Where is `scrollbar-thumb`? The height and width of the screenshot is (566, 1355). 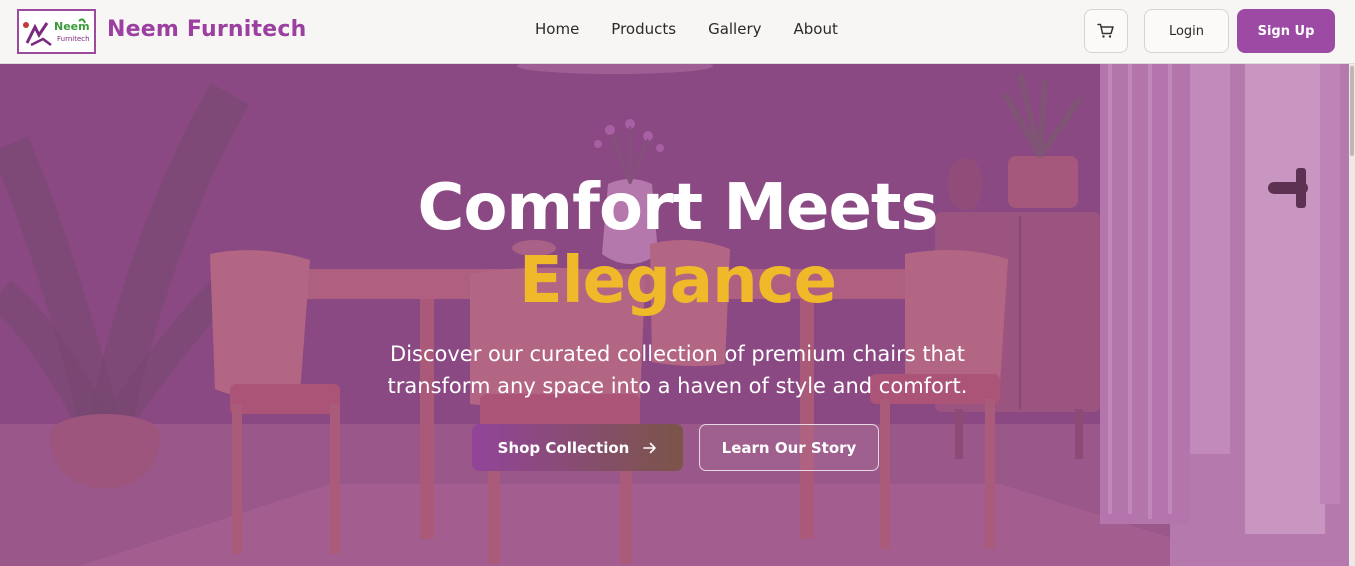 scrollbar-thumb is located at coordinates (1352, 111).